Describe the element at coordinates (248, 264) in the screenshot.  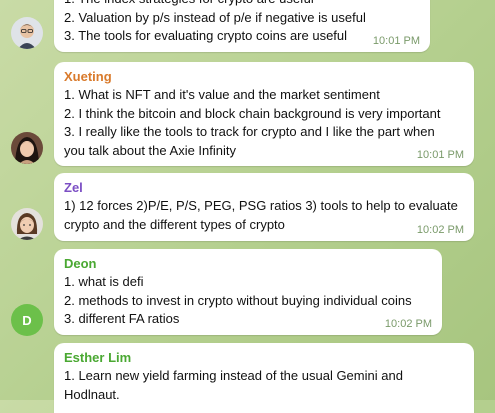
I see `sender-name: Deon` at that location.